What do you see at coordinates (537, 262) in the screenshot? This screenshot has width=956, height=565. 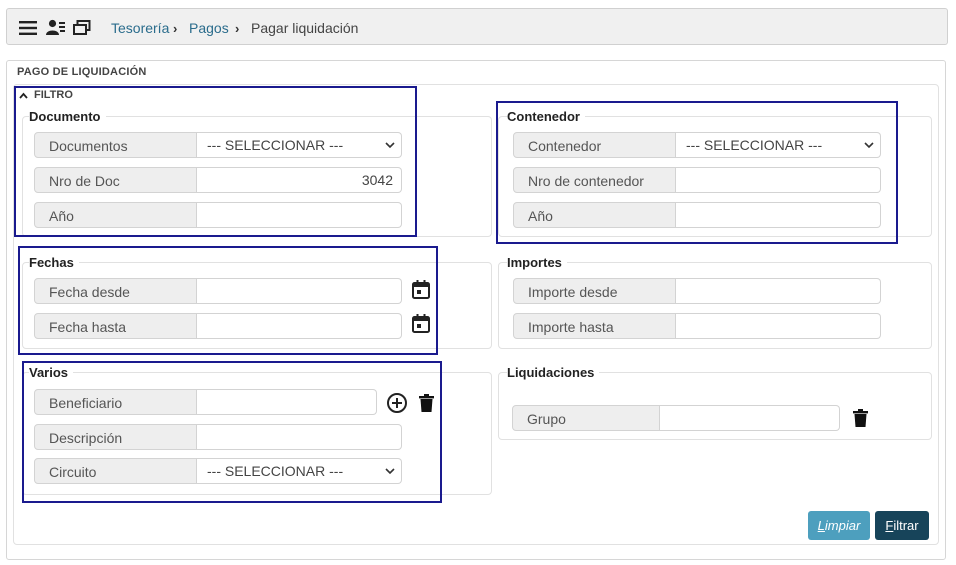 I see `group-importes-title: Importes` at bounding box center [537, 262].